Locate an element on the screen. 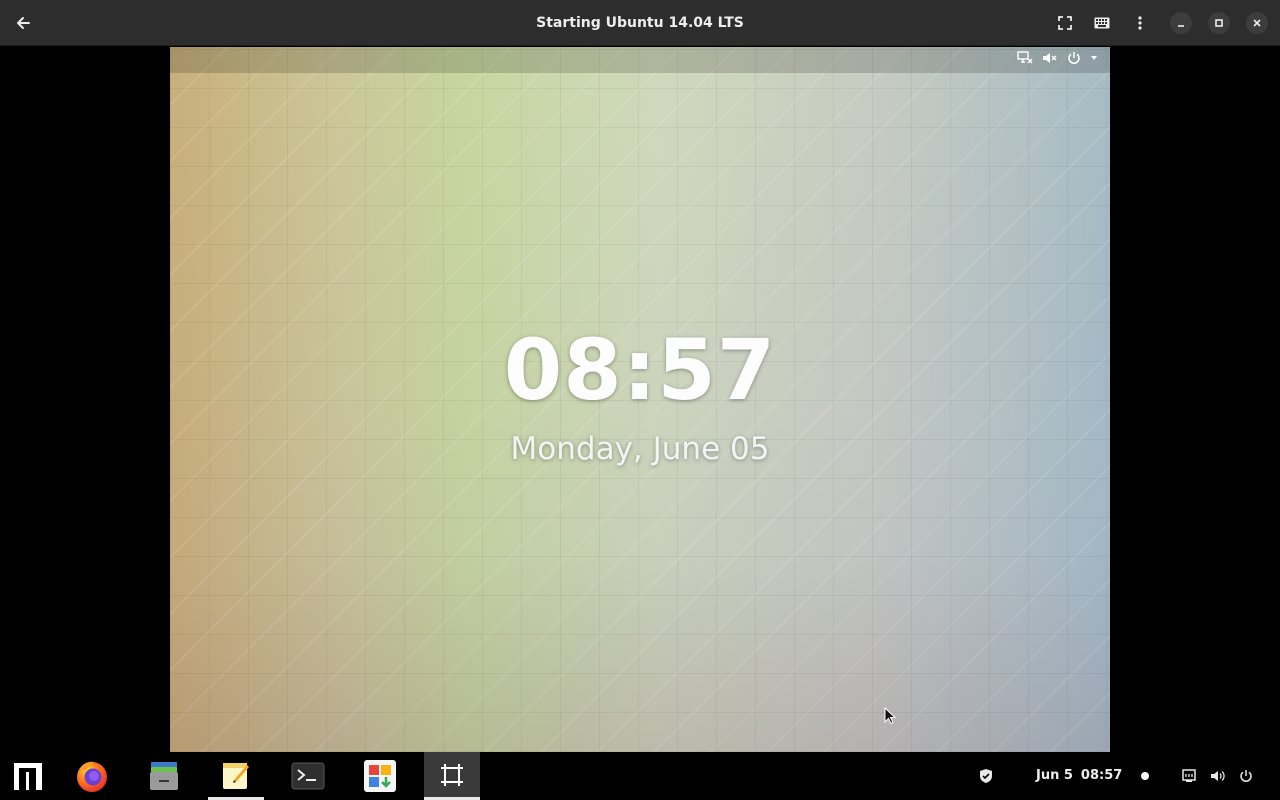 This screenshot has width=1280, height=800. security-indicator is located at coordinates (986, 776).